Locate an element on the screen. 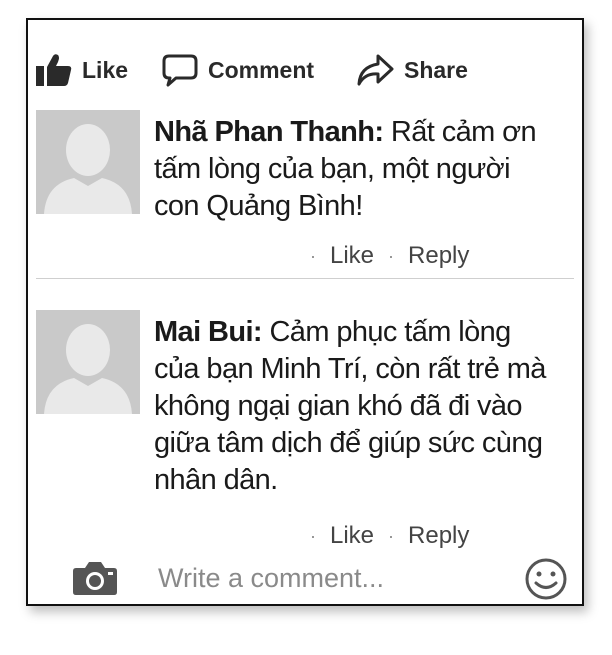  speech-bubble-icon is located at coordinates (180, 70).